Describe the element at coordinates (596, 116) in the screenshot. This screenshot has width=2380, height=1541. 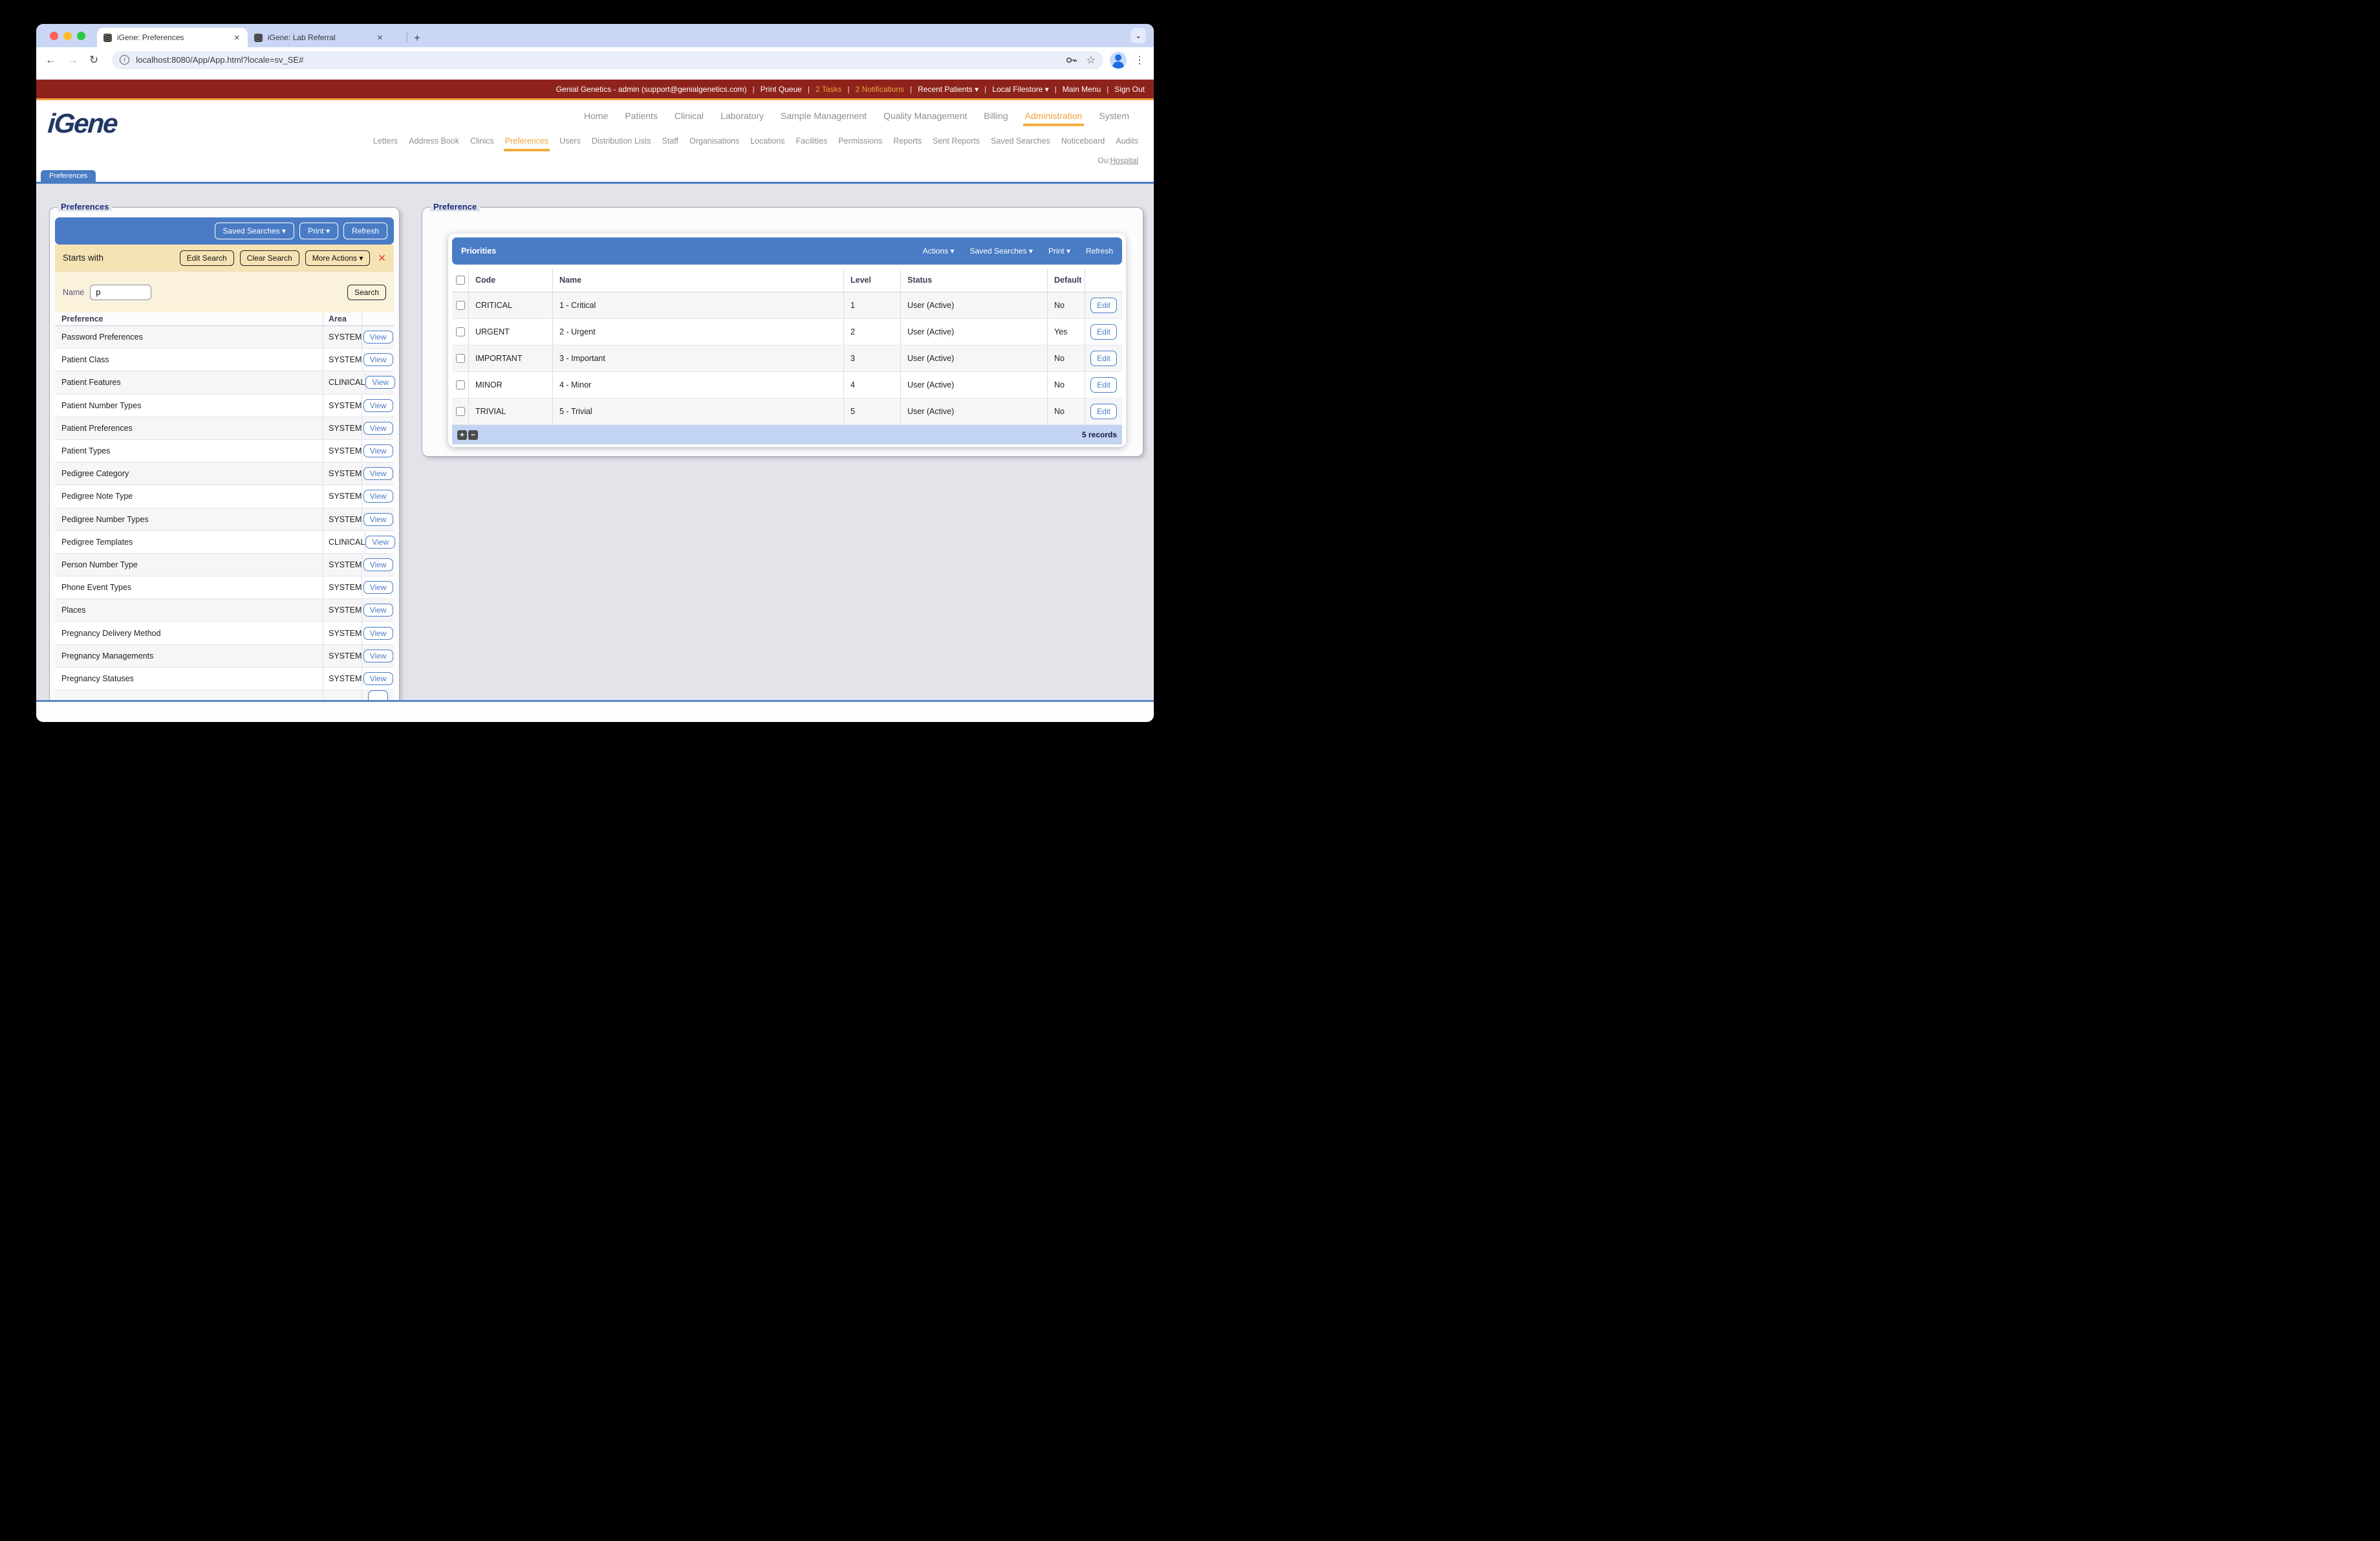
I see `main-nav-item: Home` at that location.